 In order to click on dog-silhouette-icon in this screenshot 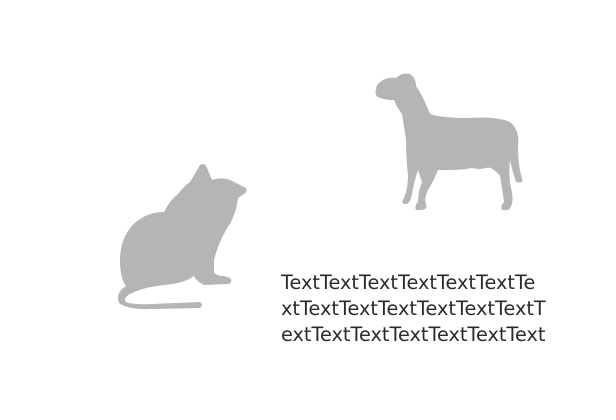, I will do `click(449, 141)`.